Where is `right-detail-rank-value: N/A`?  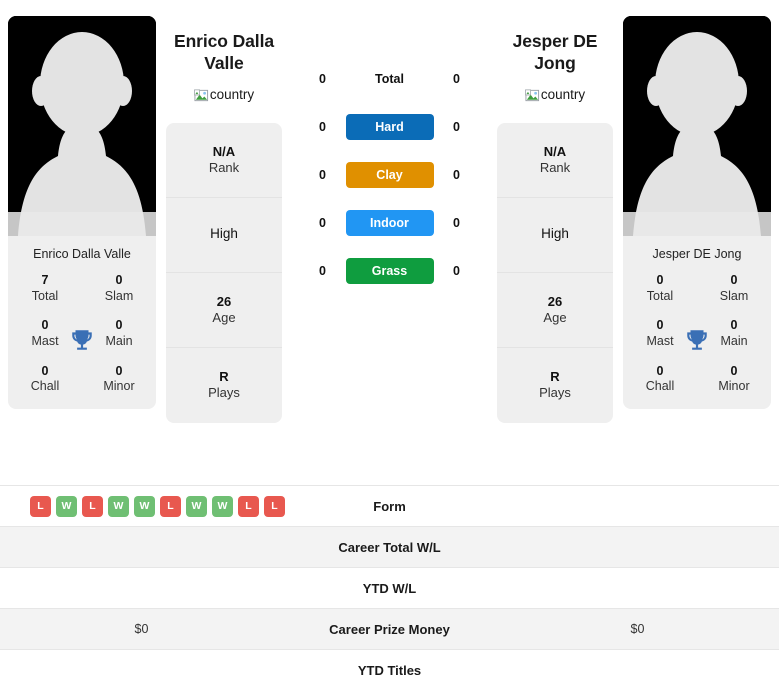
right-detail-rank-value: N/A is located at coordinates (555, 151).